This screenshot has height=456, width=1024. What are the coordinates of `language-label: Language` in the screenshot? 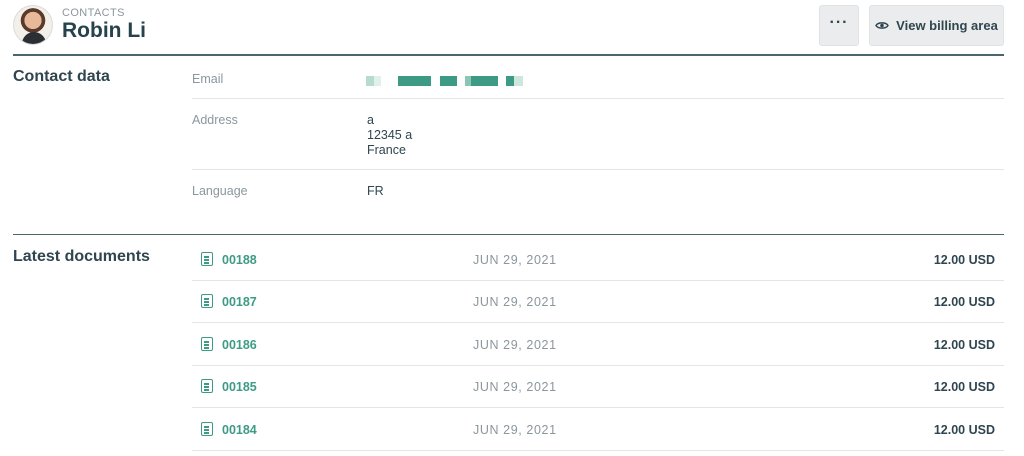 It's located at (220, 191).